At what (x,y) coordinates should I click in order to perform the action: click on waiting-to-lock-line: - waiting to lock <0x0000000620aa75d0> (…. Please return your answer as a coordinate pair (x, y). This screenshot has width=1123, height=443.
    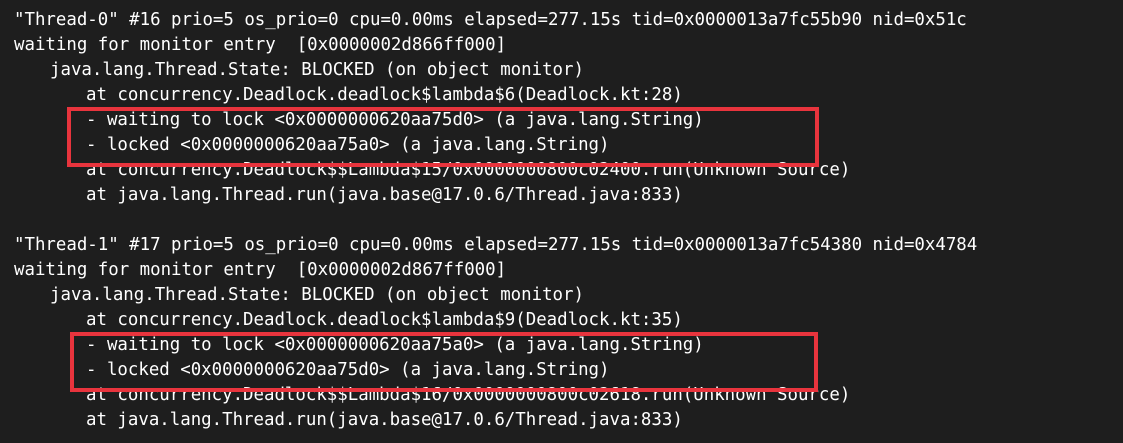
    Looking at the image, I should click on (395, 120).